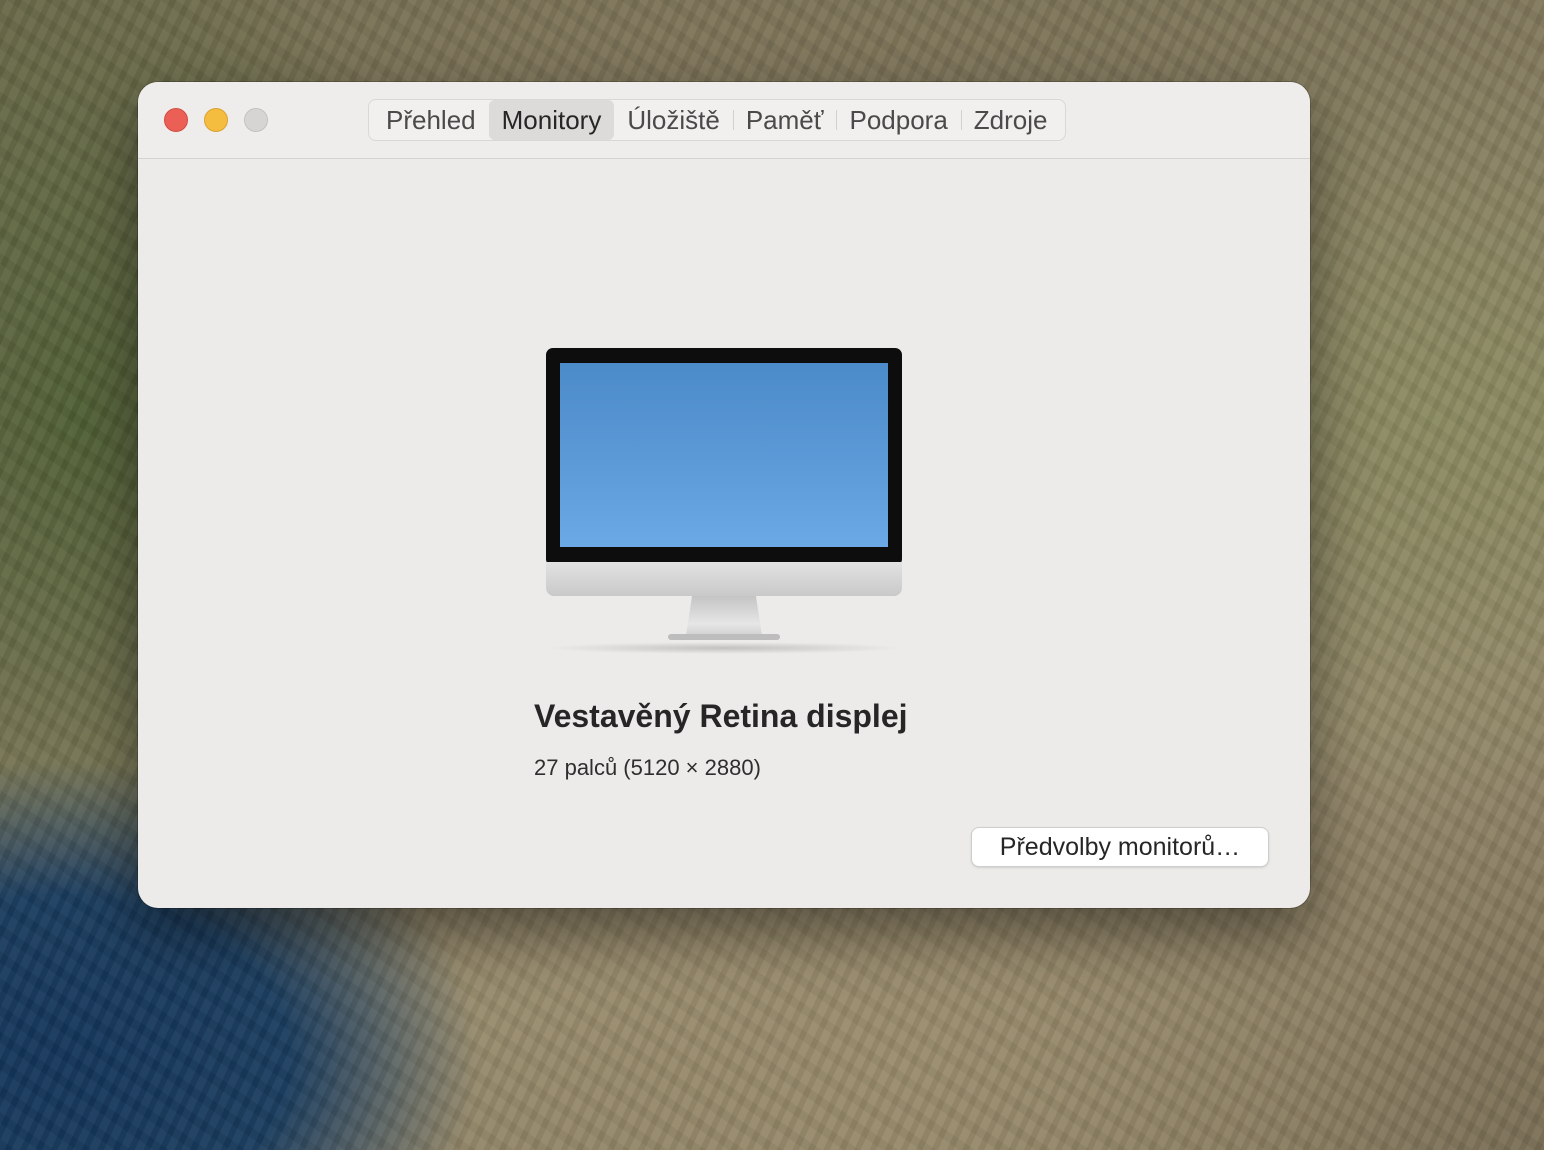 The width and height of the screenshot is (1544, 1150). I want to click on minimize-button, so click(216, 120).